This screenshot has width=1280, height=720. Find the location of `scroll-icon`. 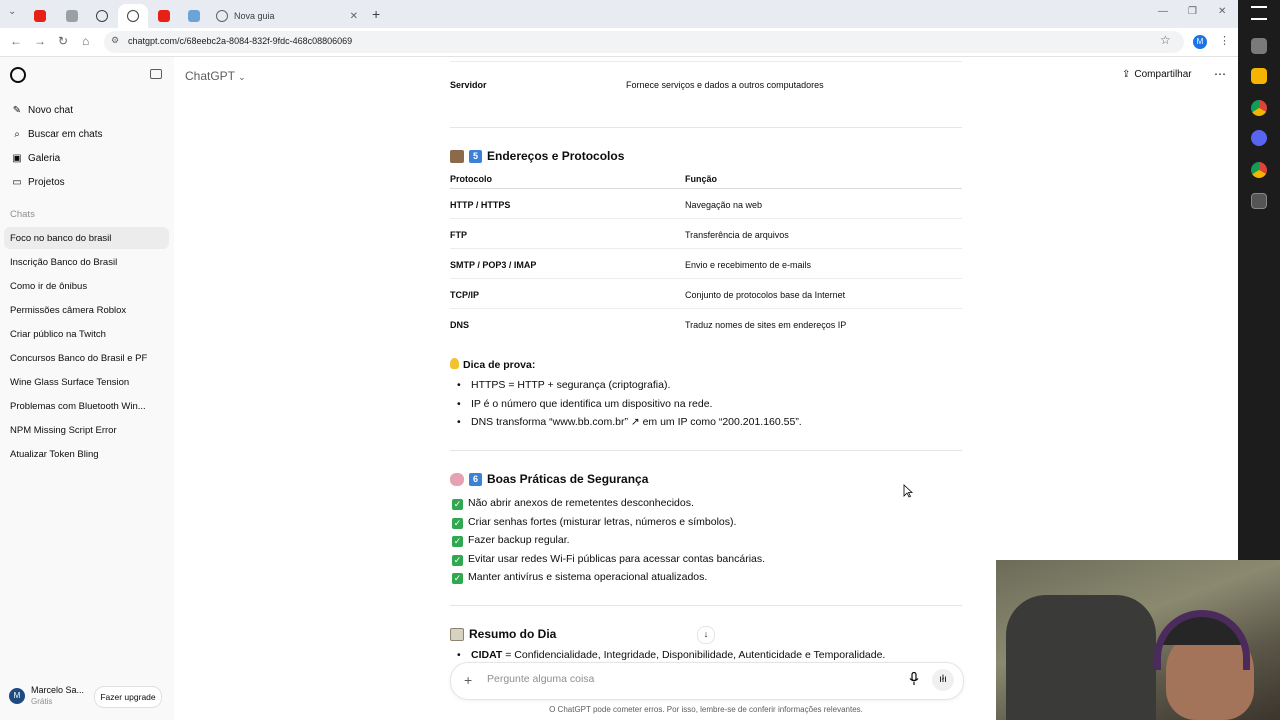

scroll-icon is located at coordinates (457, 634).